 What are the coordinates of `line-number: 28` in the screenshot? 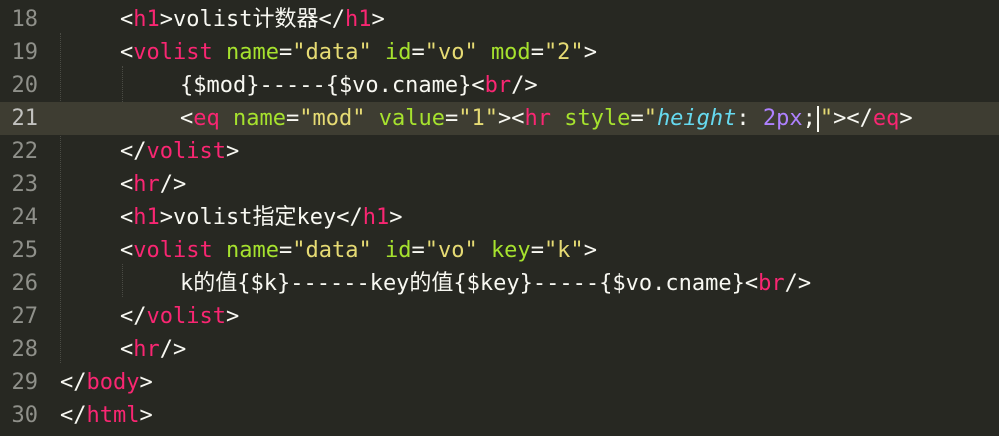 It's located at (25, 349).